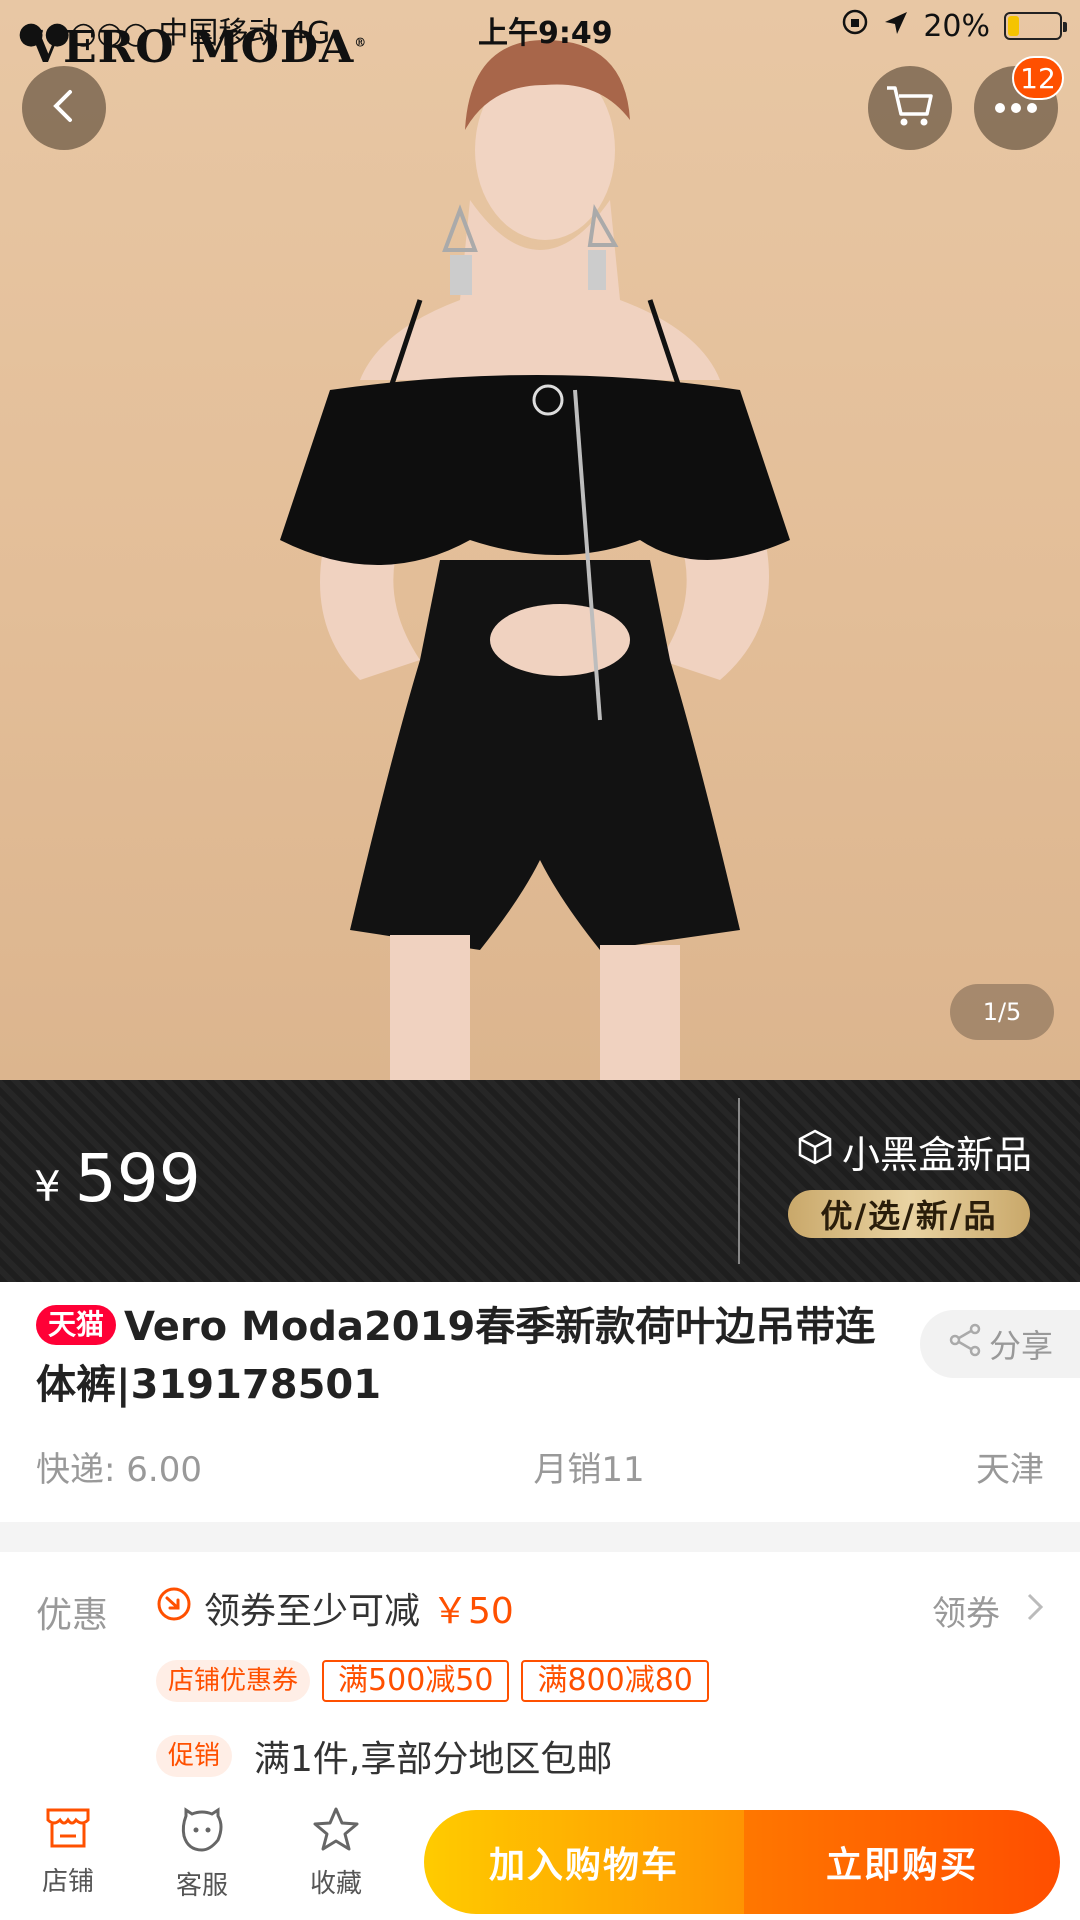 The image size is (1080, 1920). Describe the element at coordinates (473, 1611) in the screenshot. I see `coupon-amount: ￥50` at that location.